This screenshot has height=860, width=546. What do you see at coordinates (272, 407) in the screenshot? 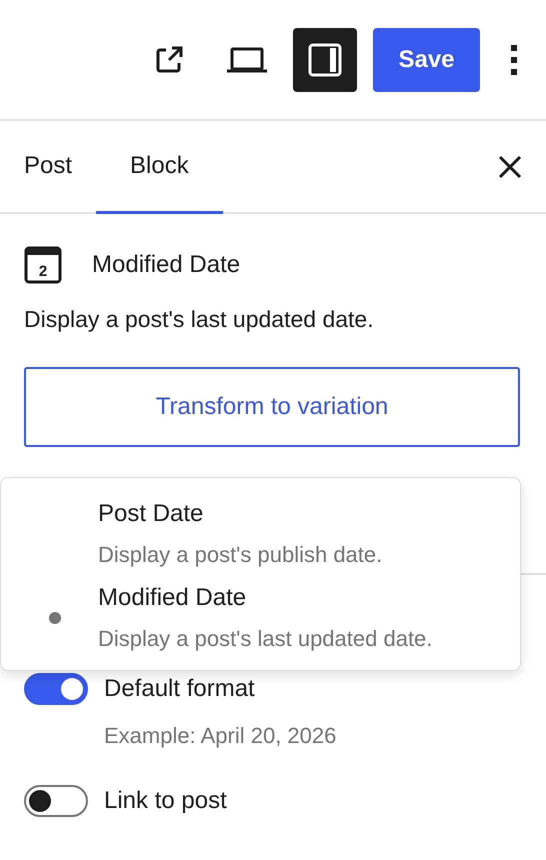
I see `transform-button: Transform to variation` at bounding box center [272, 407].